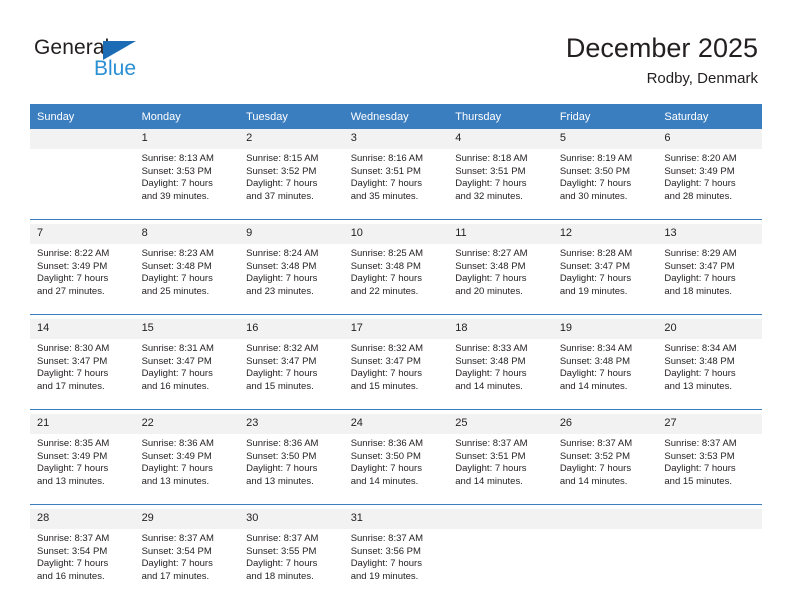 Image resolution: width=792 pixels, height=612 pixels. I want to click on day-number: 9, so click(291, 234).